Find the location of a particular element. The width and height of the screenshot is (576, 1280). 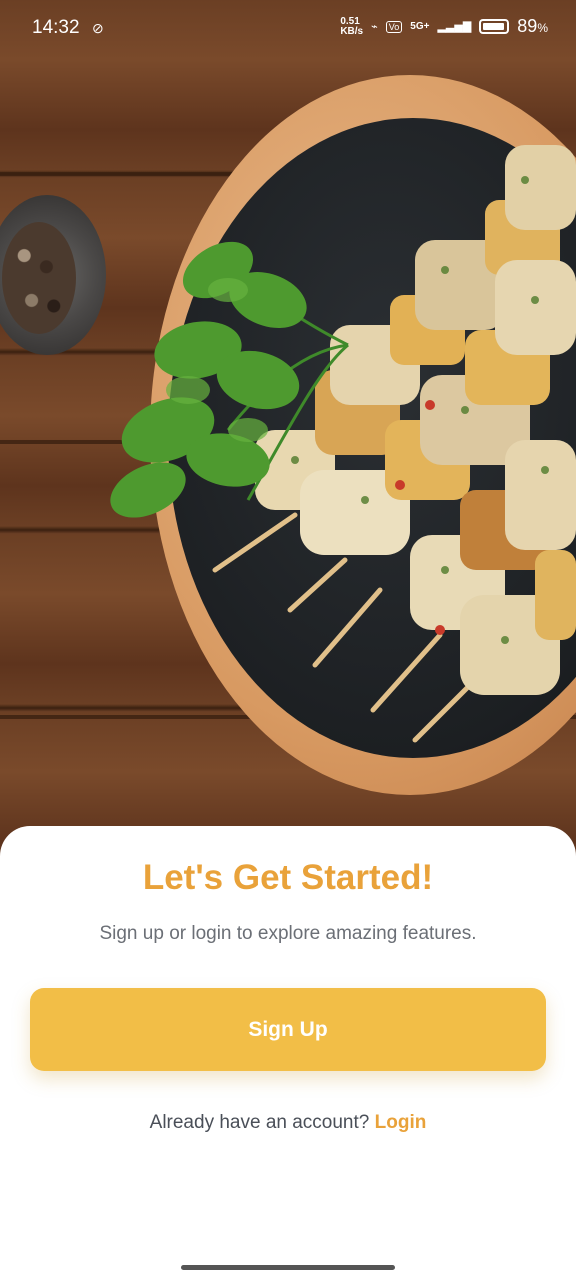

login-prompt-text: Already have an account? is located at coordinates (259, 1122).